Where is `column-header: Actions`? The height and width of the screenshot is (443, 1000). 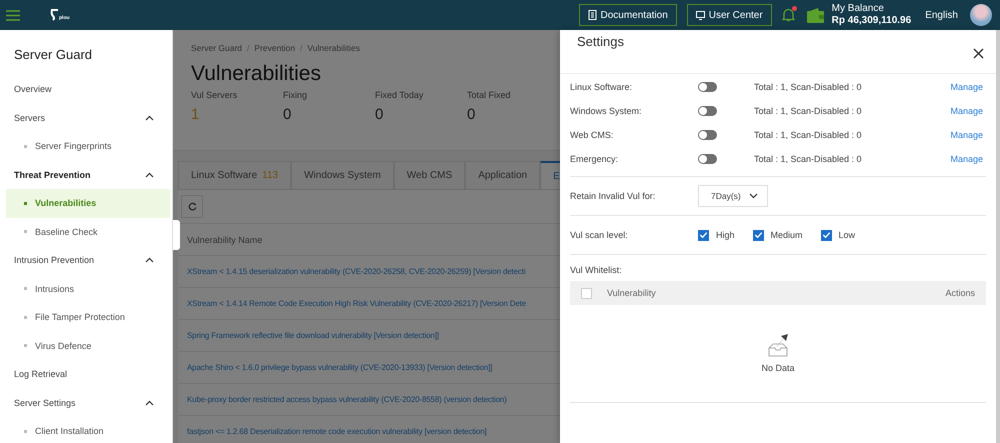
column-header: Actions is located at coordinates (960, 293).